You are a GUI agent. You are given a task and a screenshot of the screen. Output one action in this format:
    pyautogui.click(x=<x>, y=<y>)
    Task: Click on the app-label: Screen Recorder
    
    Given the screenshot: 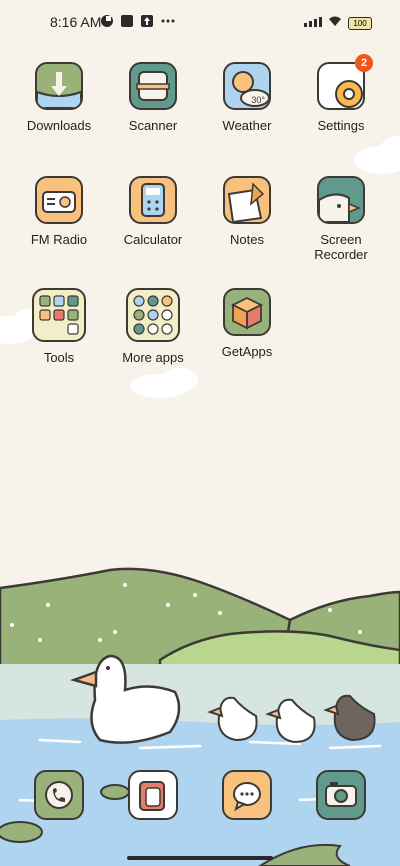 What is the action you would take?
    pyautogui.click(x=341, y=247)
    